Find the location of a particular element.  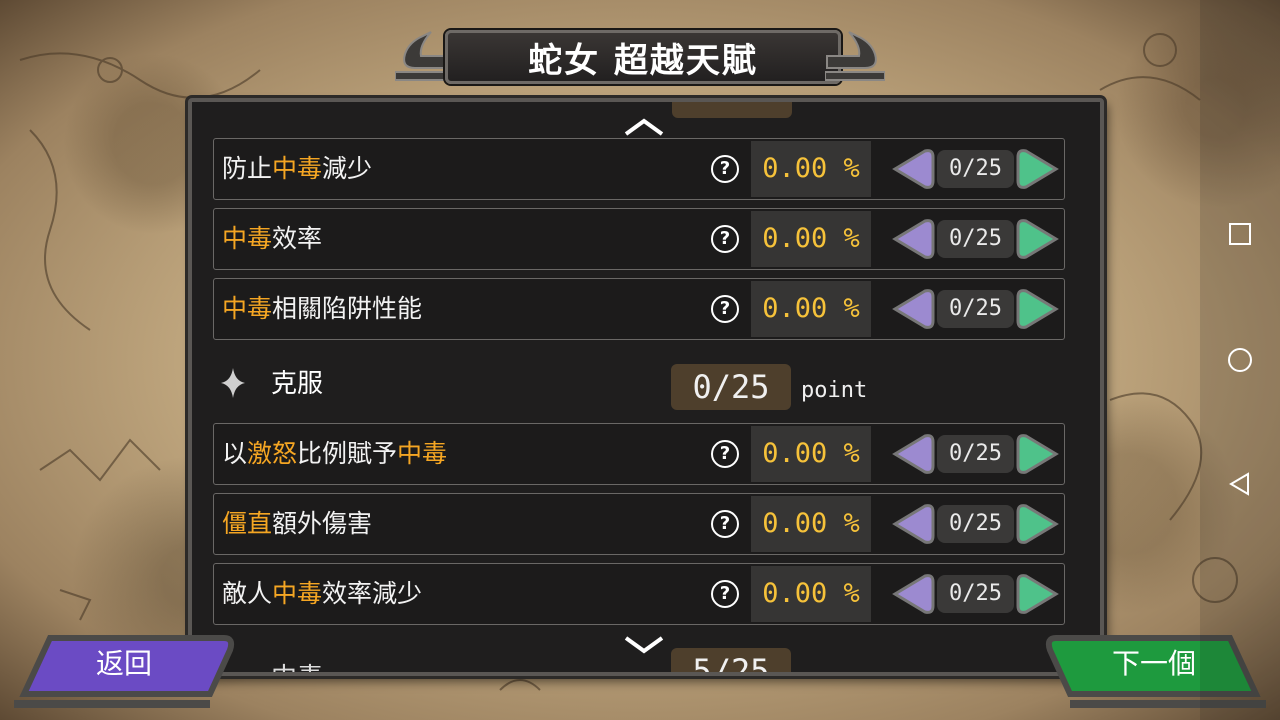

talent-row: 以激怒比例賦予中毒 ? 0.00 % 0/25 is located at coordinates (639, 454).